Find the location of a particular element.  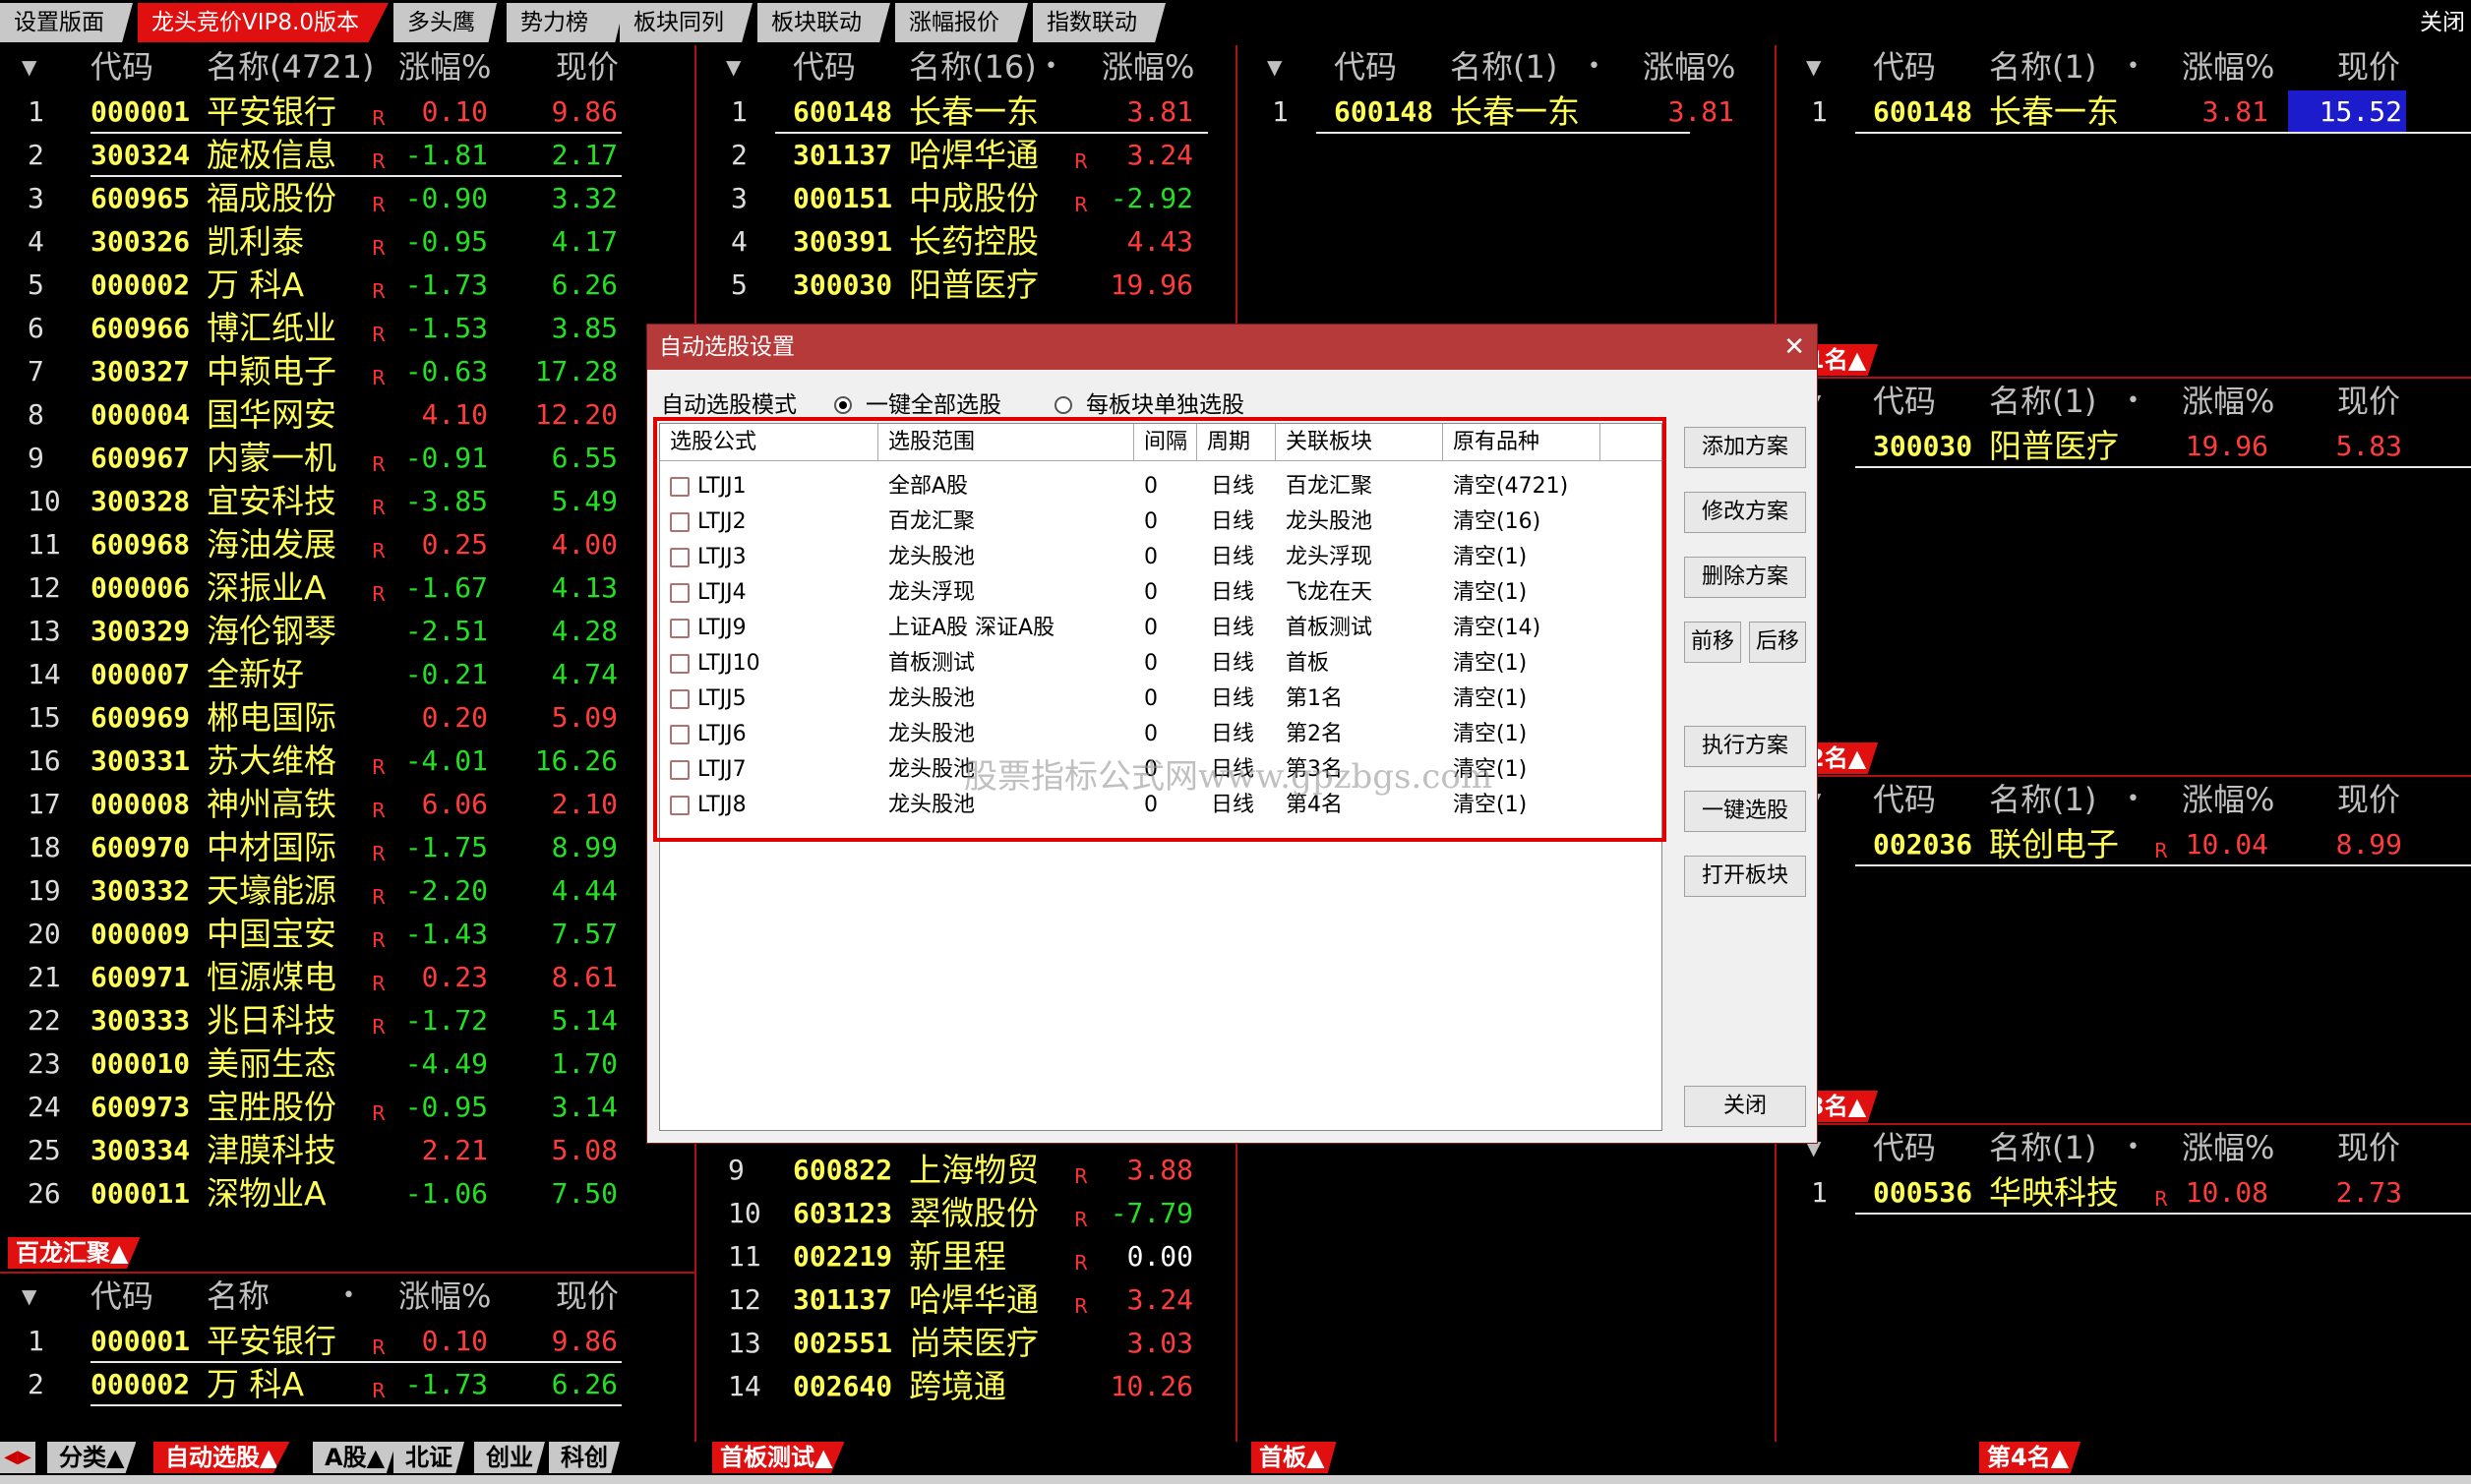

header-name: 名称(4721) is located at coordinates (290, 67).